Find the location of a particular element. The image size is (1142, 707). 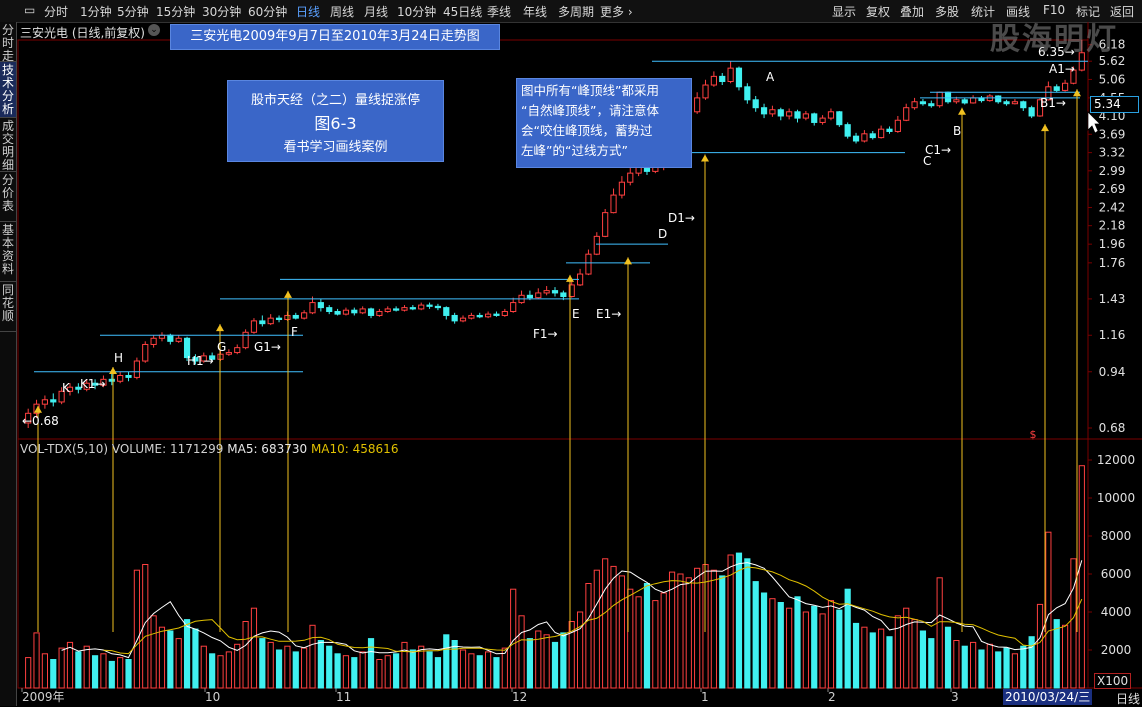

toolbar-item: 周线 is located at coordinates (342, 11).